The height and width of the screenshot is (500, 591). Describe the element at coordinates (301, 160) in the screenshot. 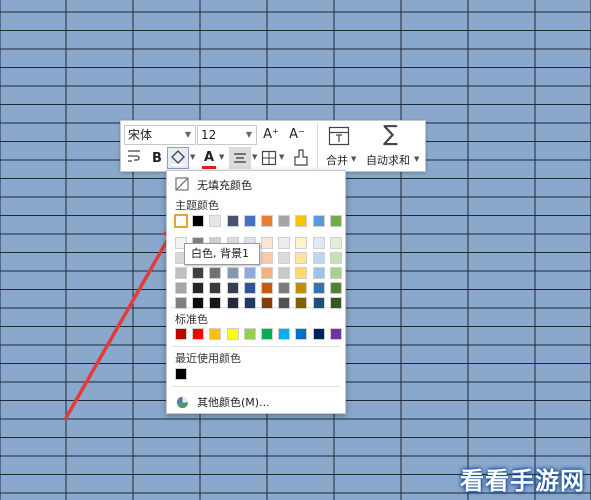

I see `format-painter-button` at that location.